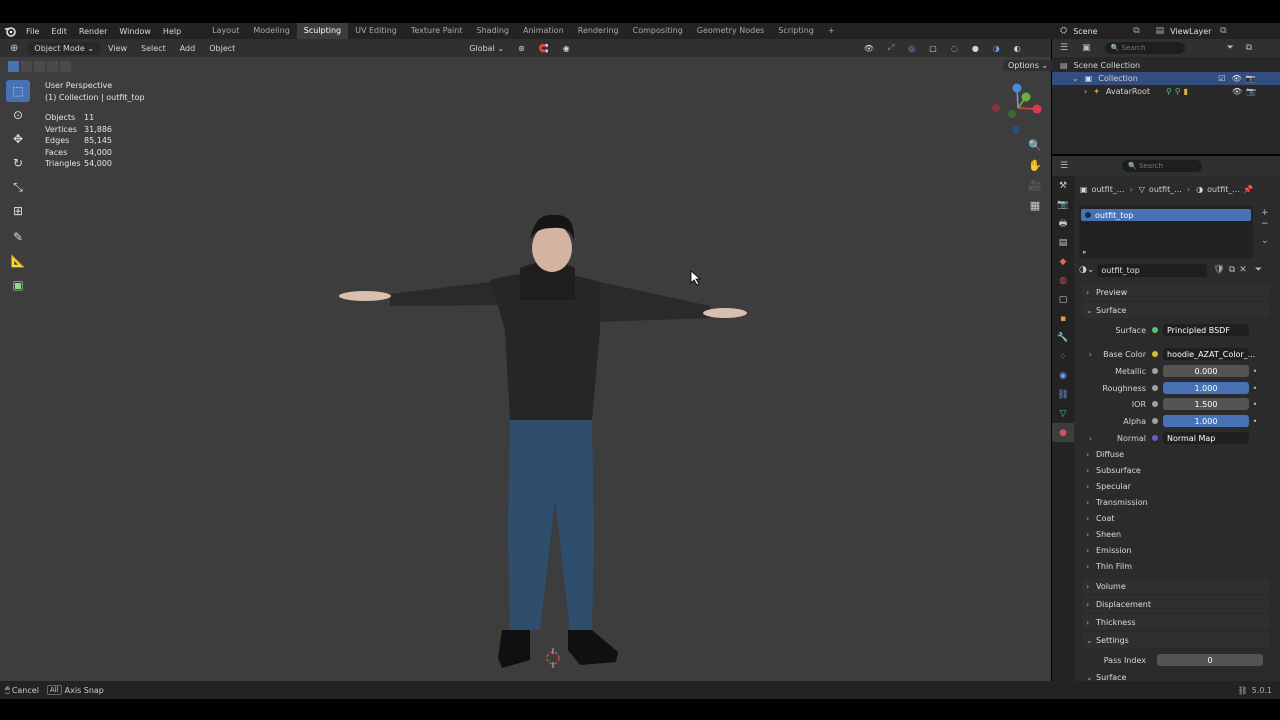 This screenshot has width=1280, height=720. What do you see at coordinates (1178, 566) in the screenshot?
I see `thin-film-subpanel: › Thin Film` at bounding box center [1178, 566].